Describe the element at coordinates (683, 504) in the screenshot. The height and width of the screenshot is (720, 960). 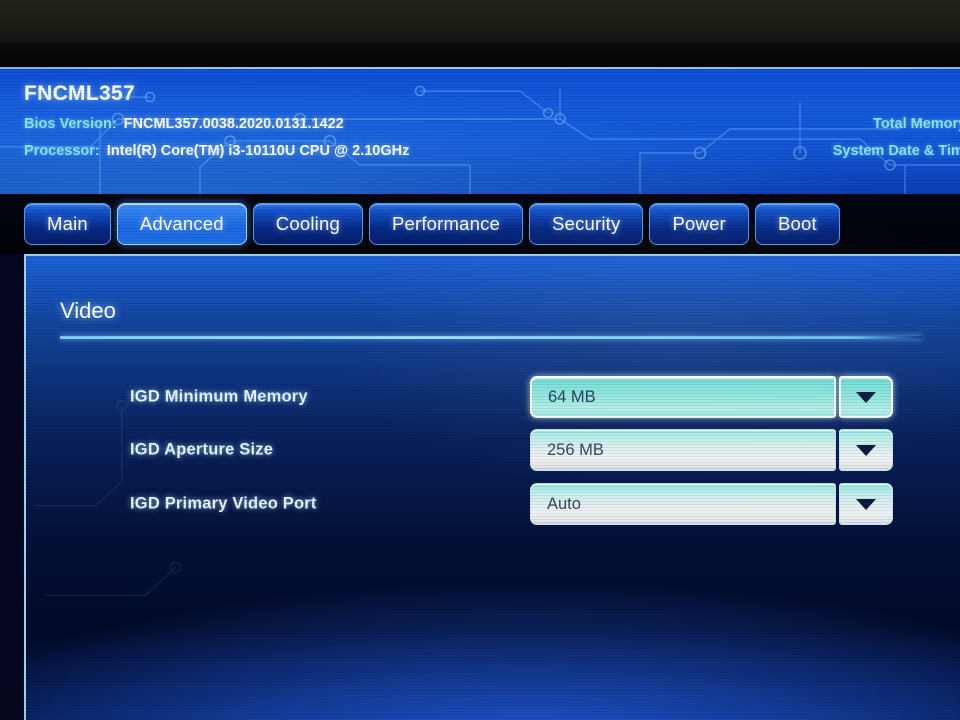
I see `dropdown-value-igd-primary-video-port: Auto` at that location.